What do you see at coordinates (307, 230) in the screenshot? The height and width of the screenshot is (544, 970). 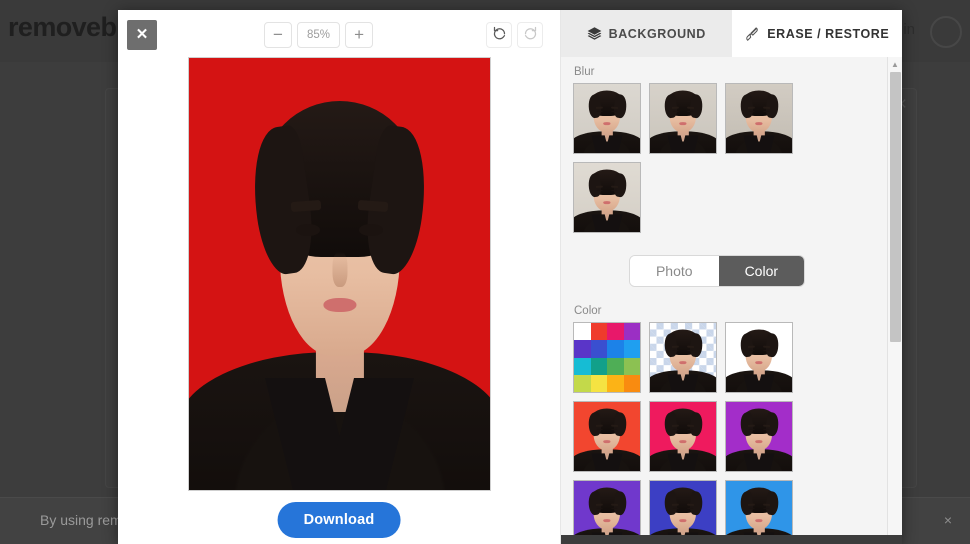 I see `portrait-eye-left` at bounding box center [307, 230].